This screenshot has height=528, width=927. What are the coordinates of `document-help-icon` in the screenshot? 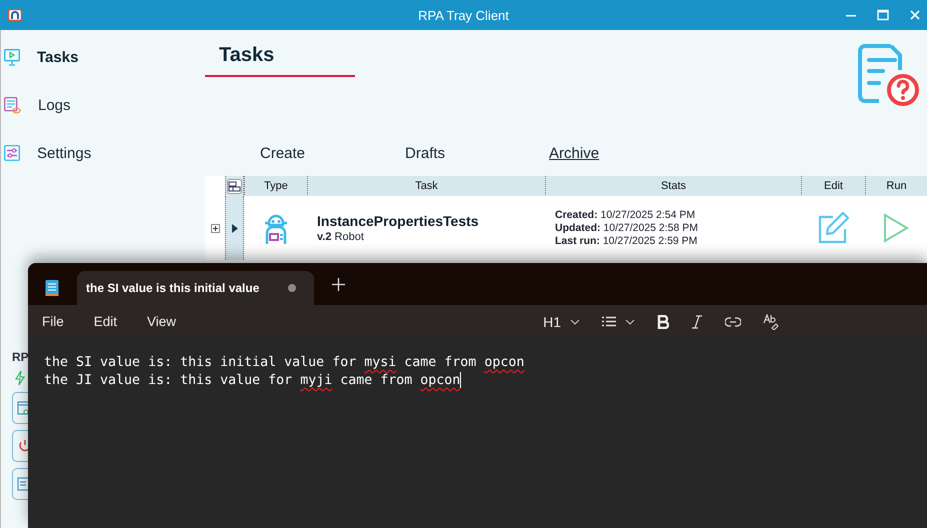 It's located at (888, 75).